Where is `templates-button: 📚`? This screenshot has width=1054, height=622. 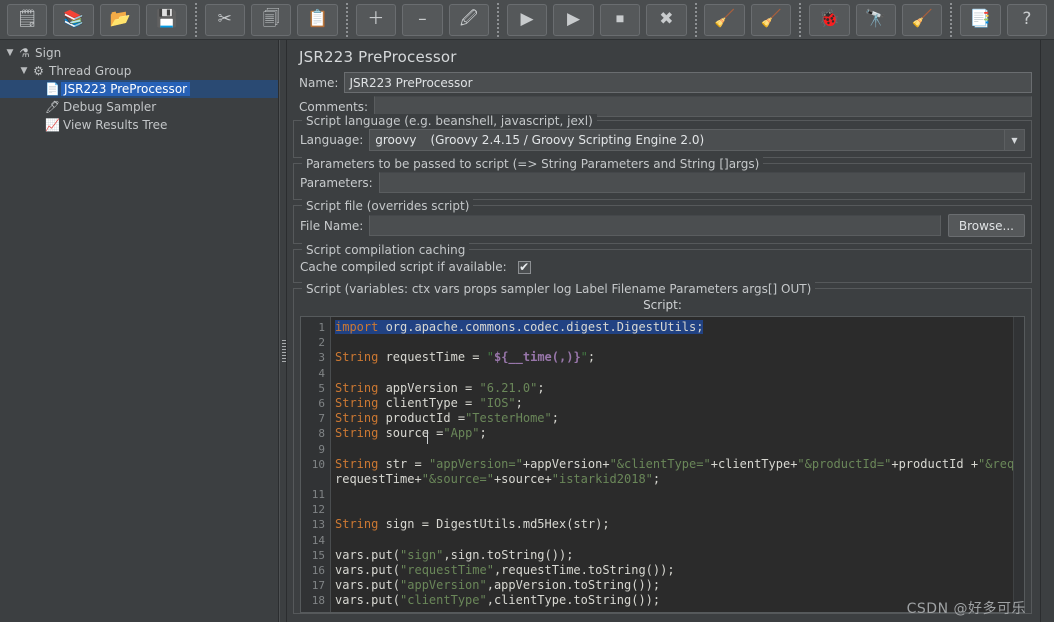
templates-button: 📚 is located at coordinates (73, 19).